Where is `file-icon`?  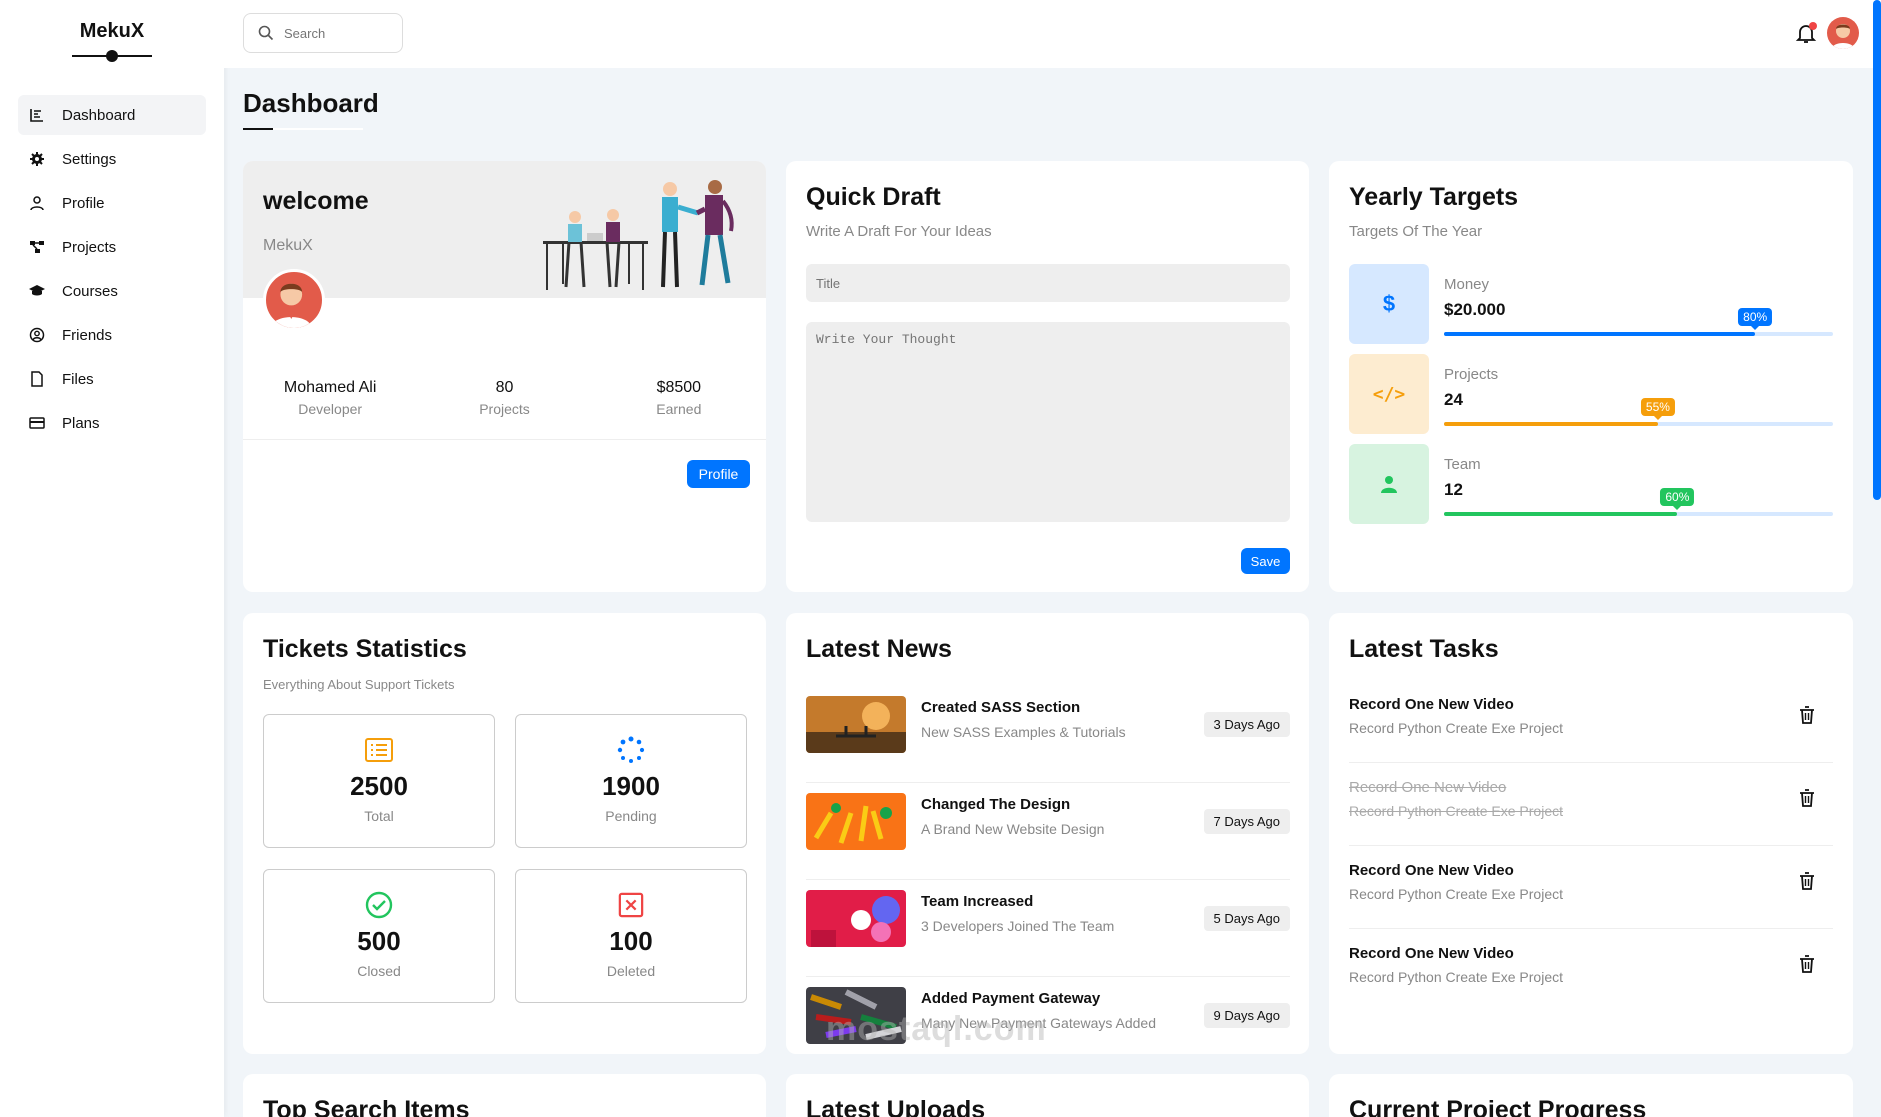
file-icon is located at coordinates (37, 379).